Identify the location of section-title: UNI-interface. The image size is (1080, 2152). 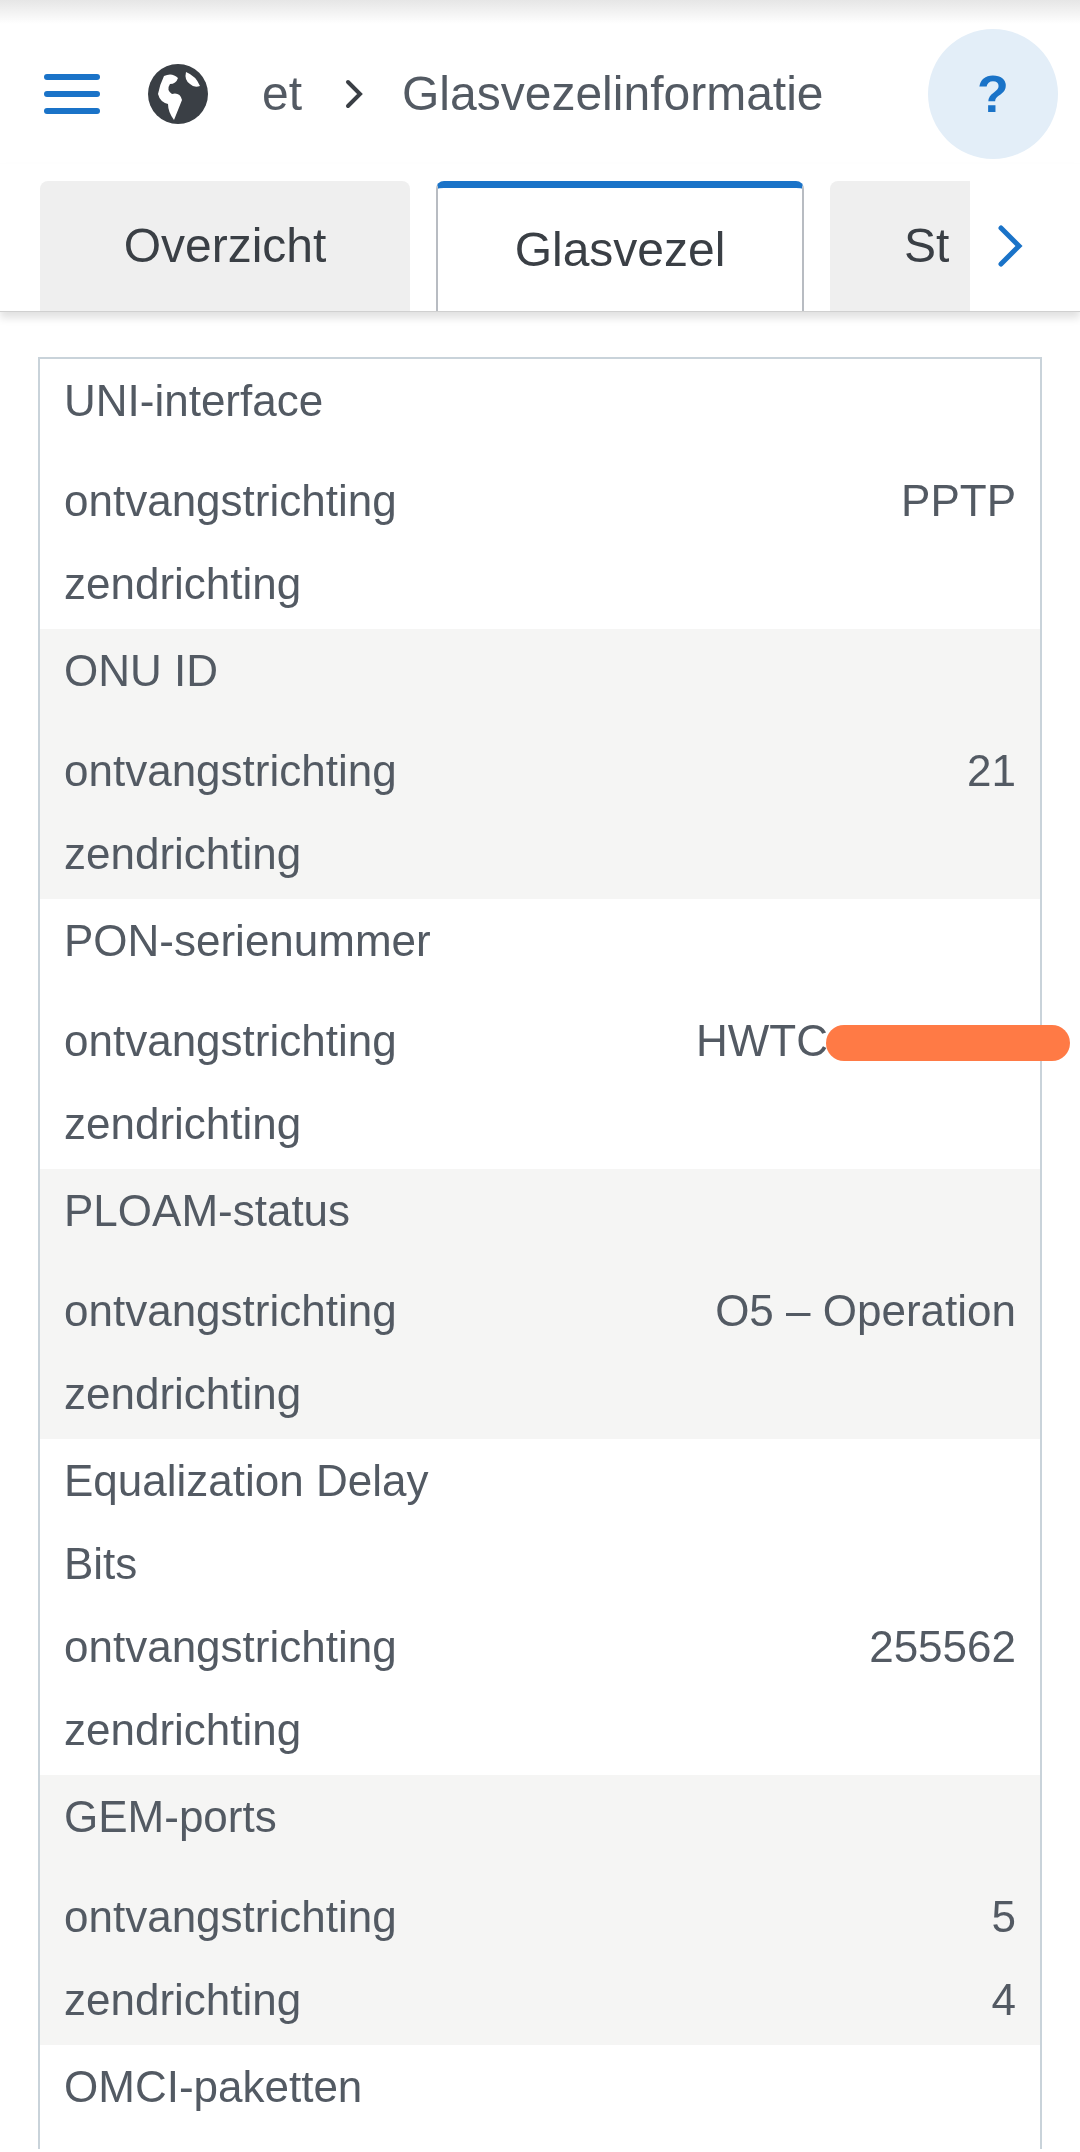
(194, 401).